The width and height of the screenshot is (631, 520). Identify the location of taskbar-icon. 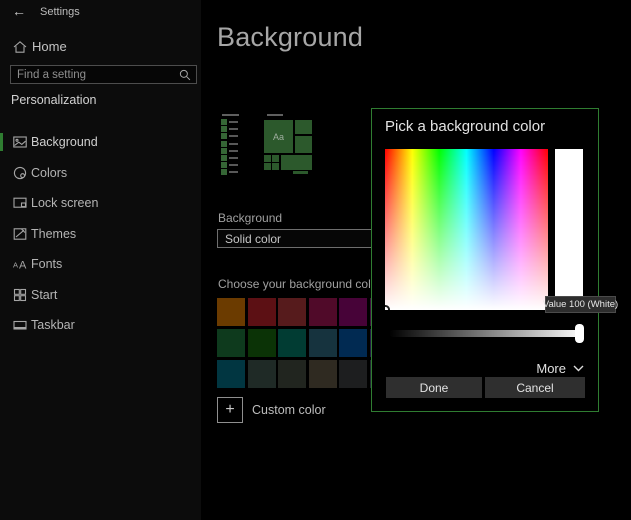
(20, 325).